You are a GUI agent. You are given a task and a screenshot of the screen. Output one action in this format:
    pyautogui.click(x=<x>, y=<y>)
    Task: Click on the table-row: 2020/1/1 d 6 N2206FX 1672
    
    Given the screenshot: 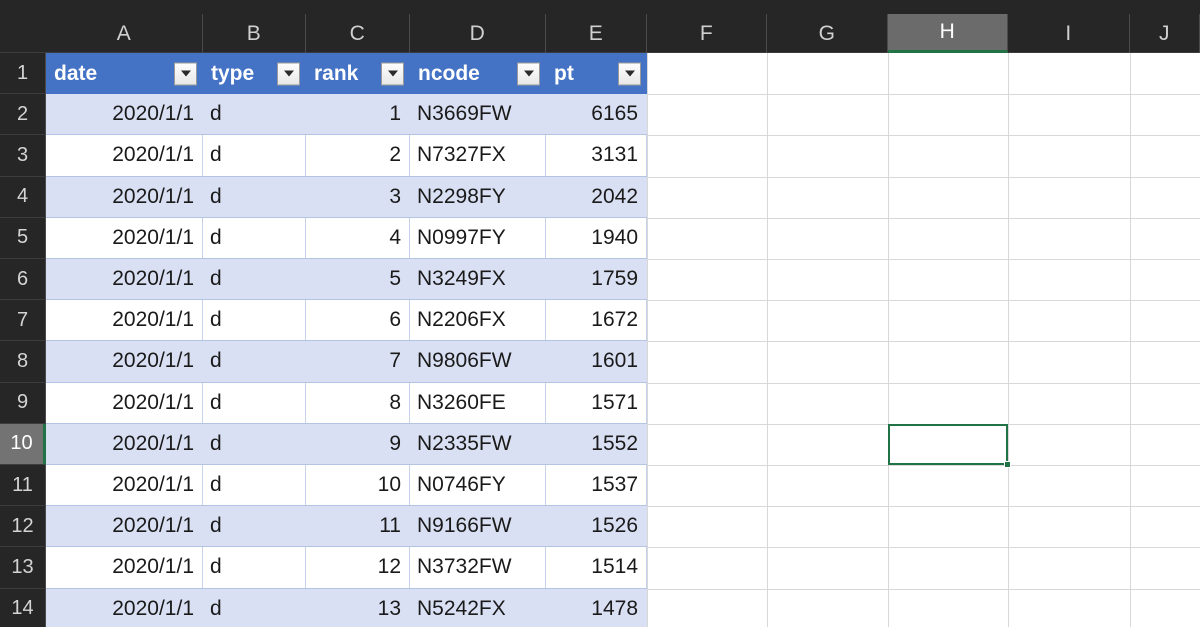 What is the action you would take?
    pyautogui.click(x=346, y=321)
    